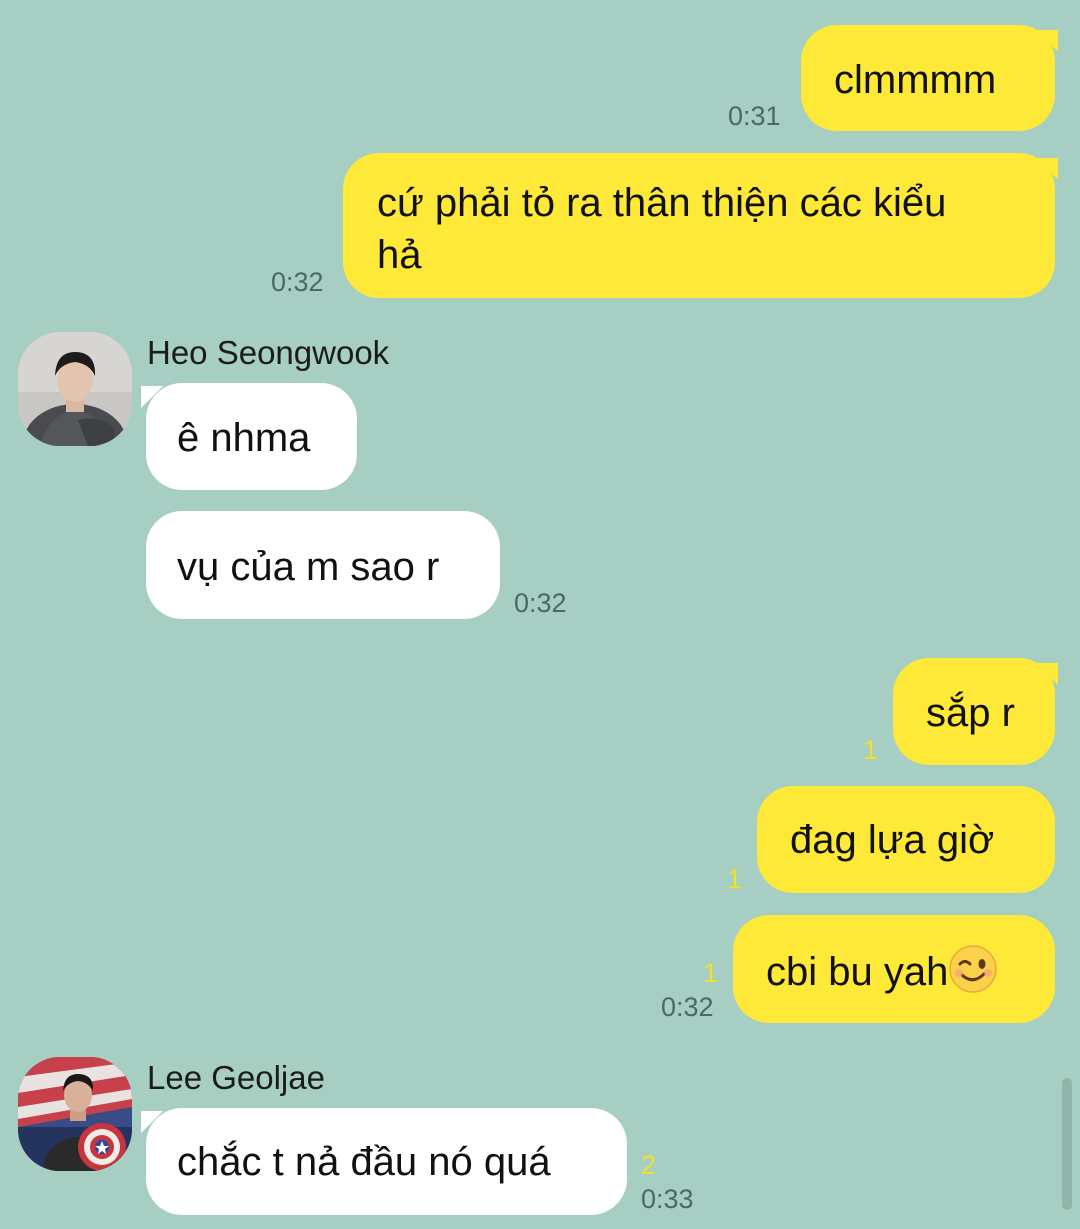 The width and height of the screenshot is (1080, 1229). I want to click on message-bubble: sắp r, so click(974, 711).